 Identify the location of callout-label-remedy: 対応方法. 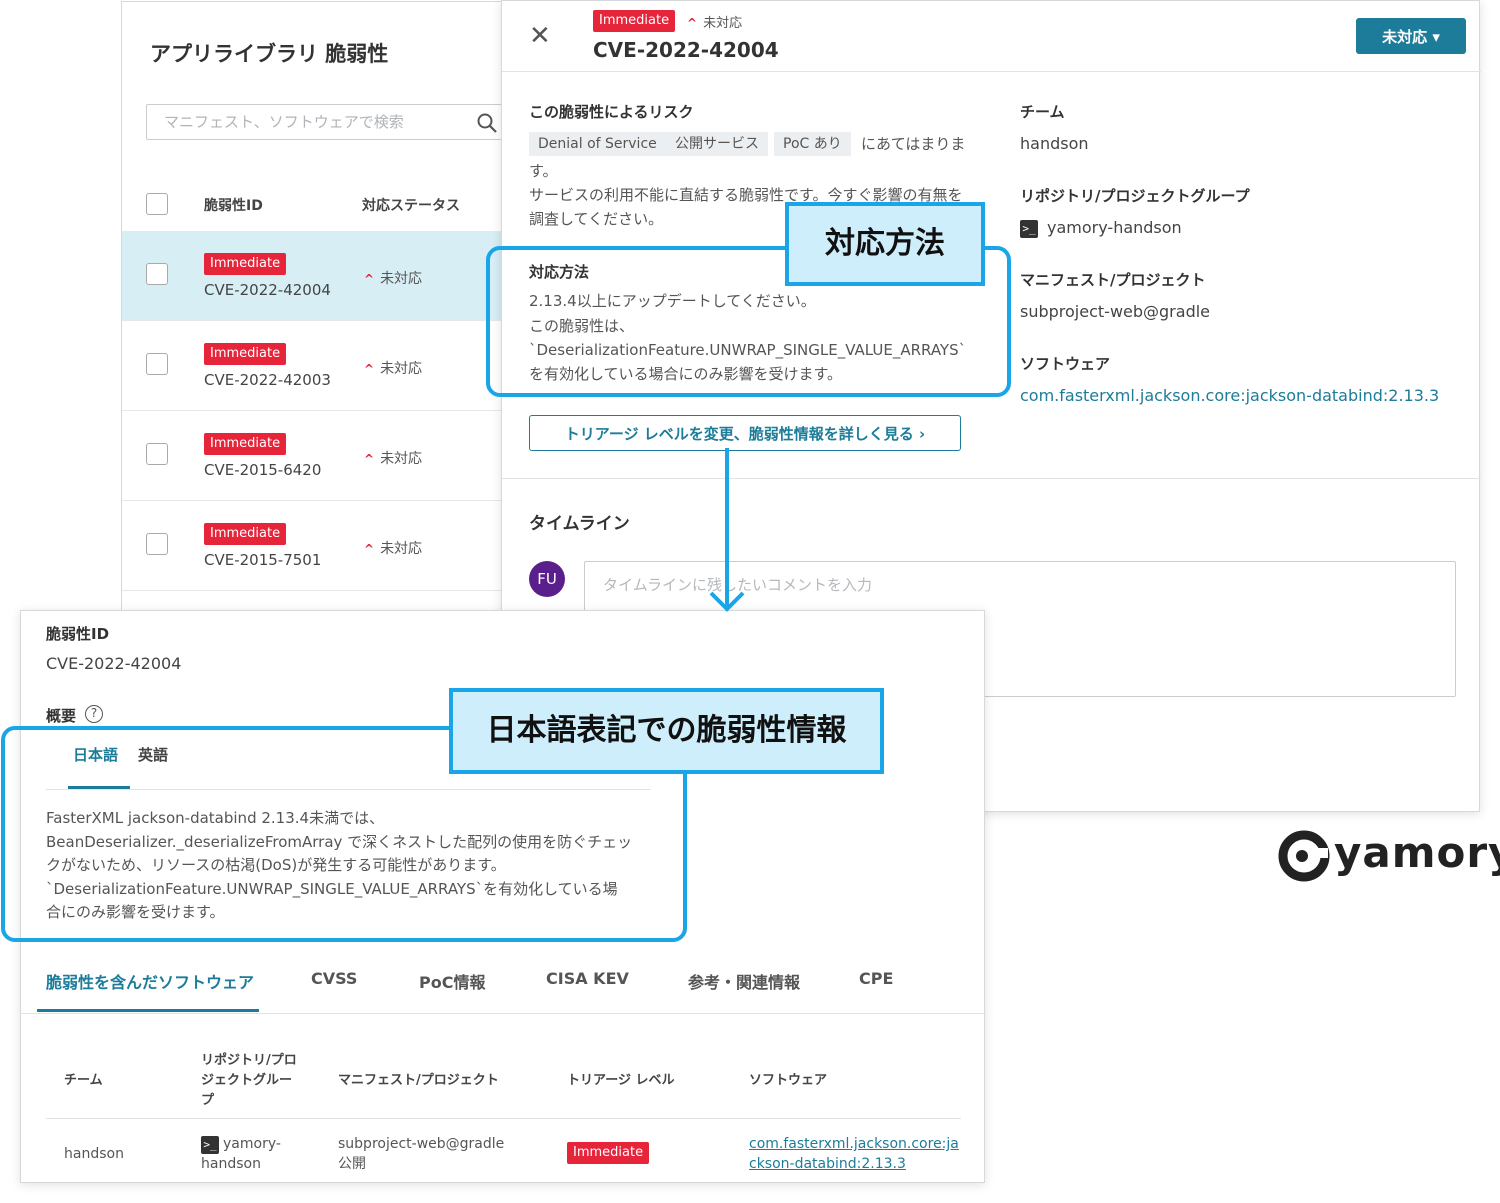
(885, 244).